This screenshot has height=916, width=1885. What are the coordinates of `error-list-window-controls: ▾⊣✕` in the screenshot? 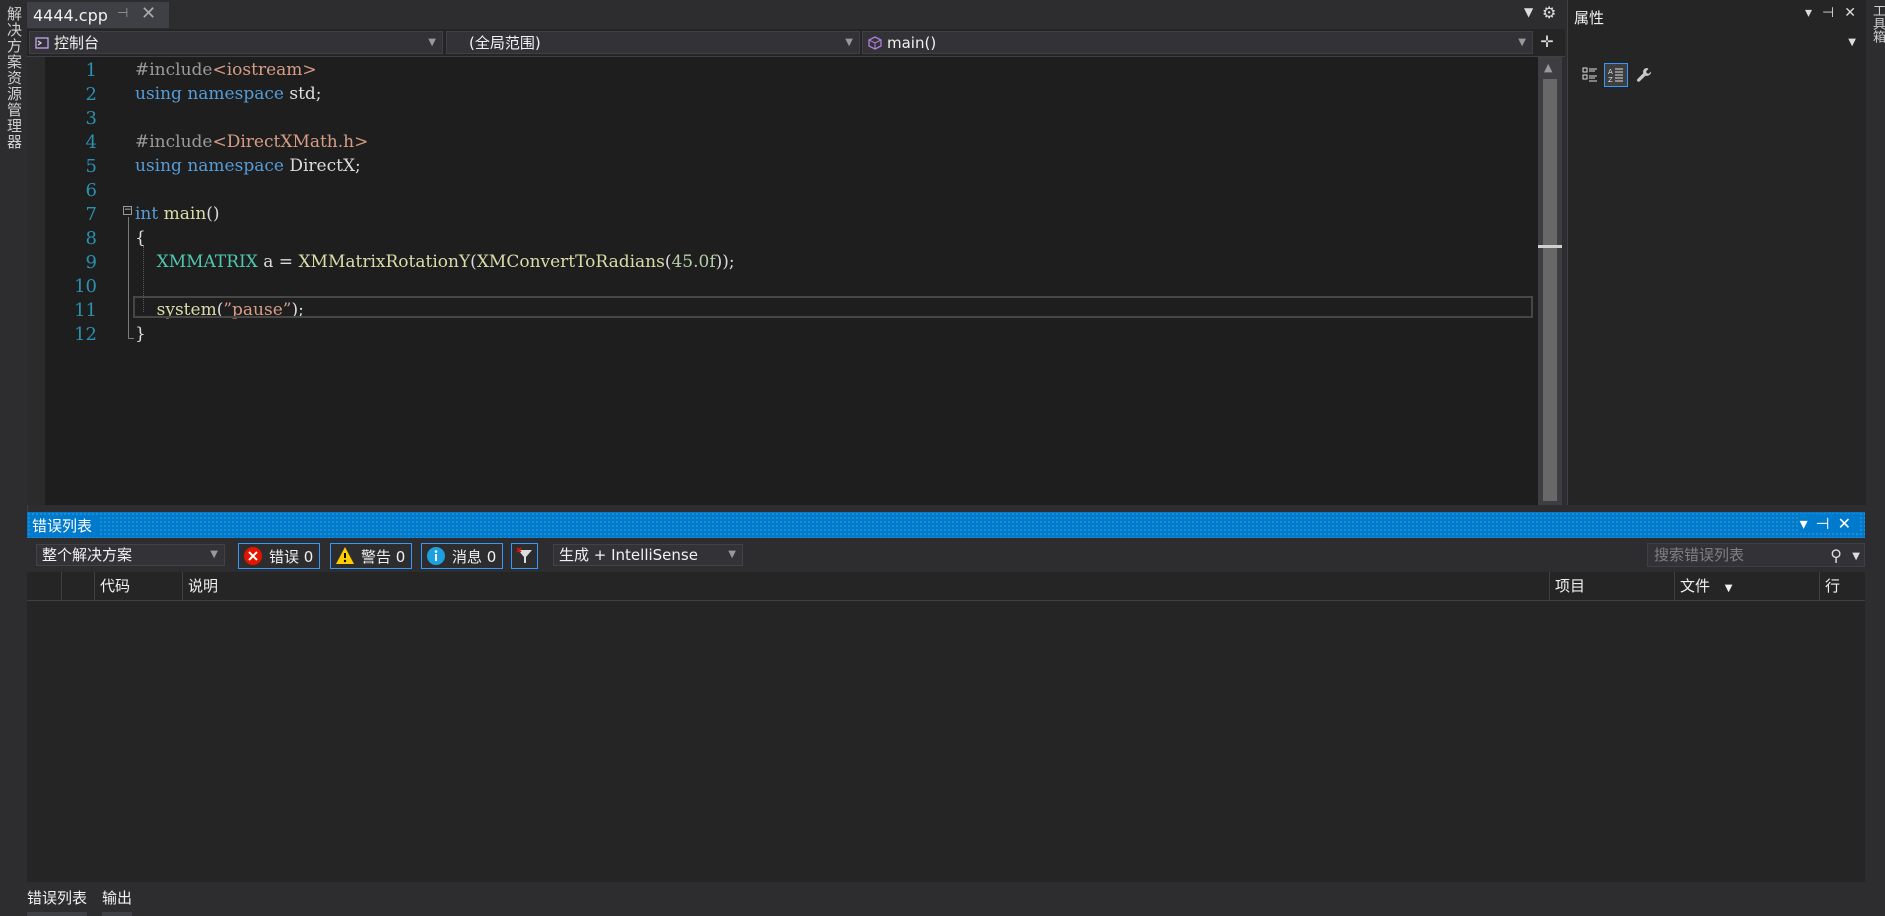 It's located at (1829, 523).